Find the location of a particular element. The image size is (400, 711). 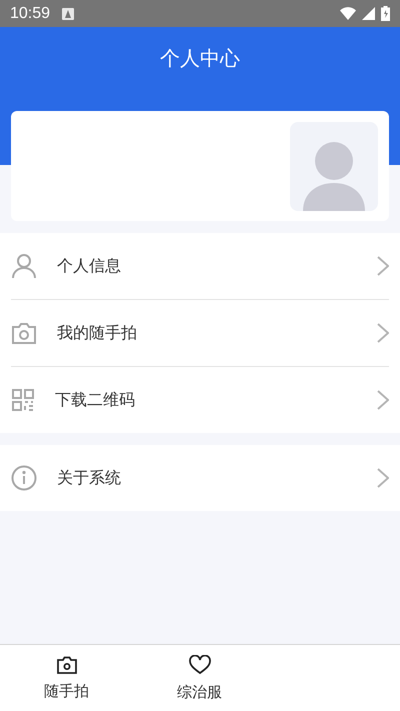

heart-icon is located at coordinates (199, 664).